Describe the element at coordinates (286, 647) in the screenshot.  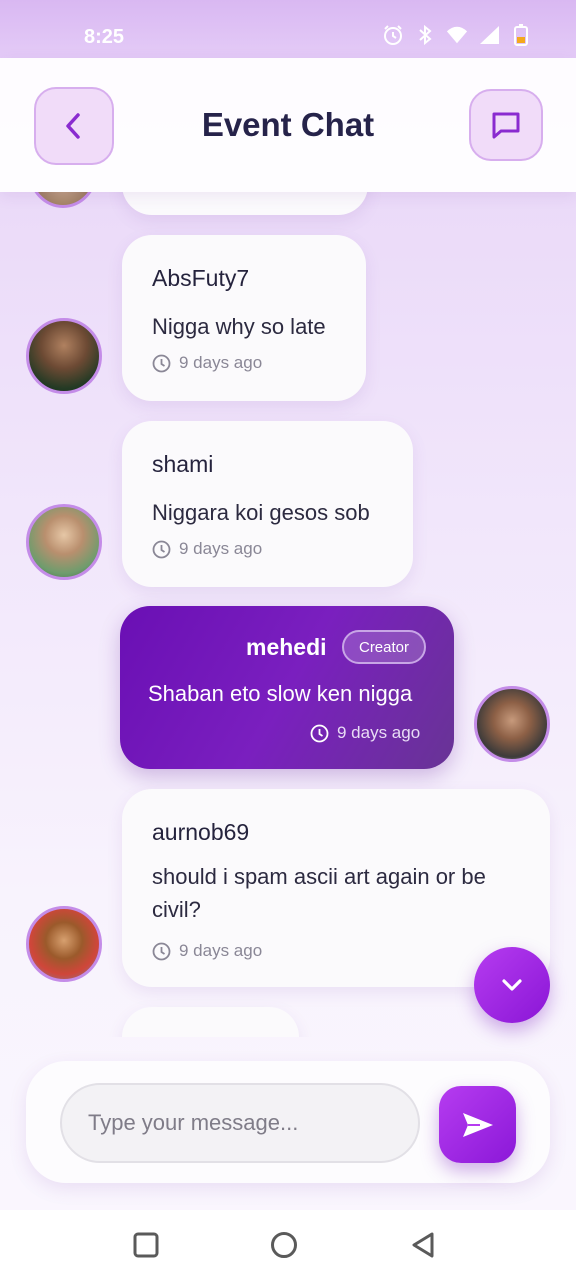
I see `message-author: mehedi` at that location.